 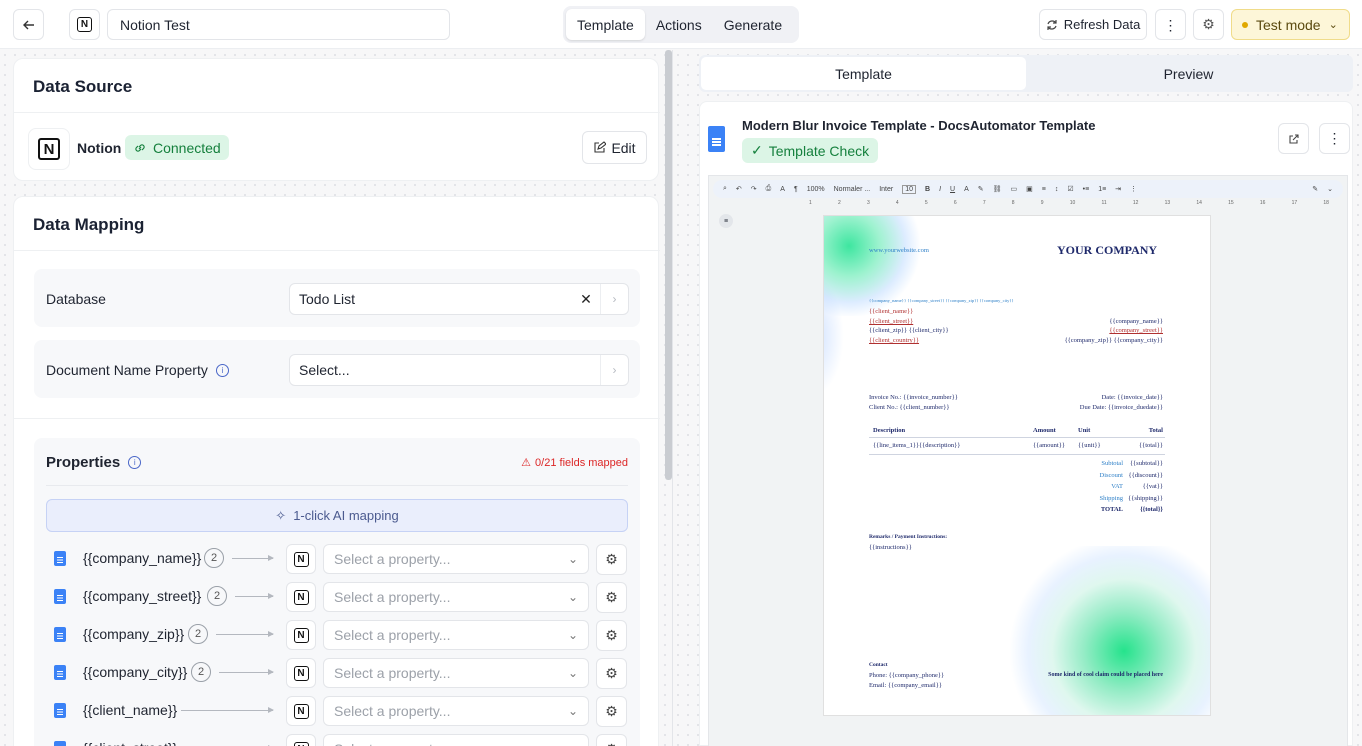 I want to click on tab-template-view: Template, so click(x=863, y=73).